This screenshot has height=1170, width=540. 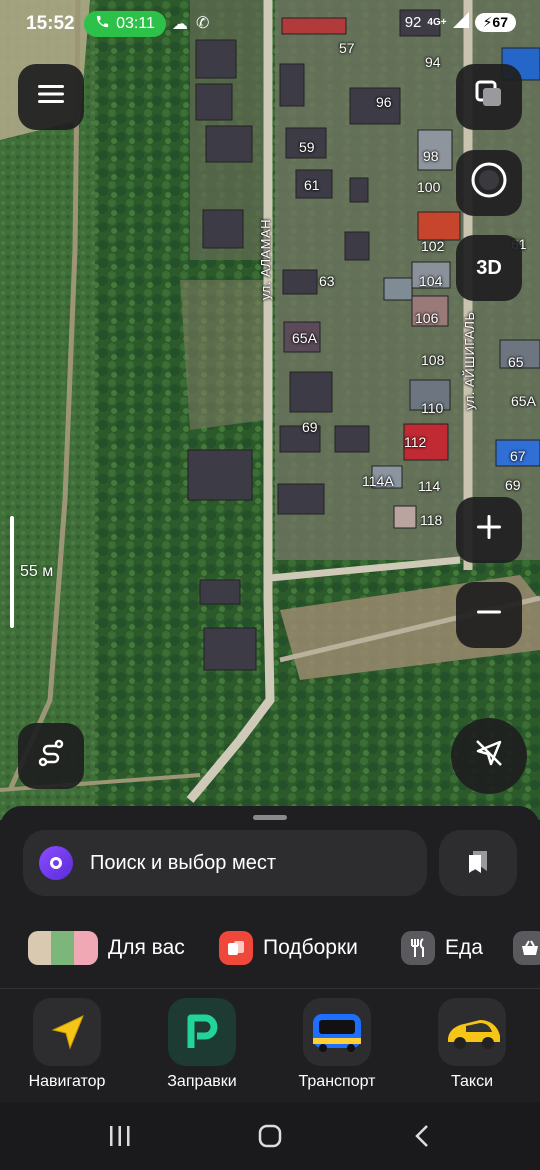 I want to click on battery-level: 67, so click(x=500, y=21).